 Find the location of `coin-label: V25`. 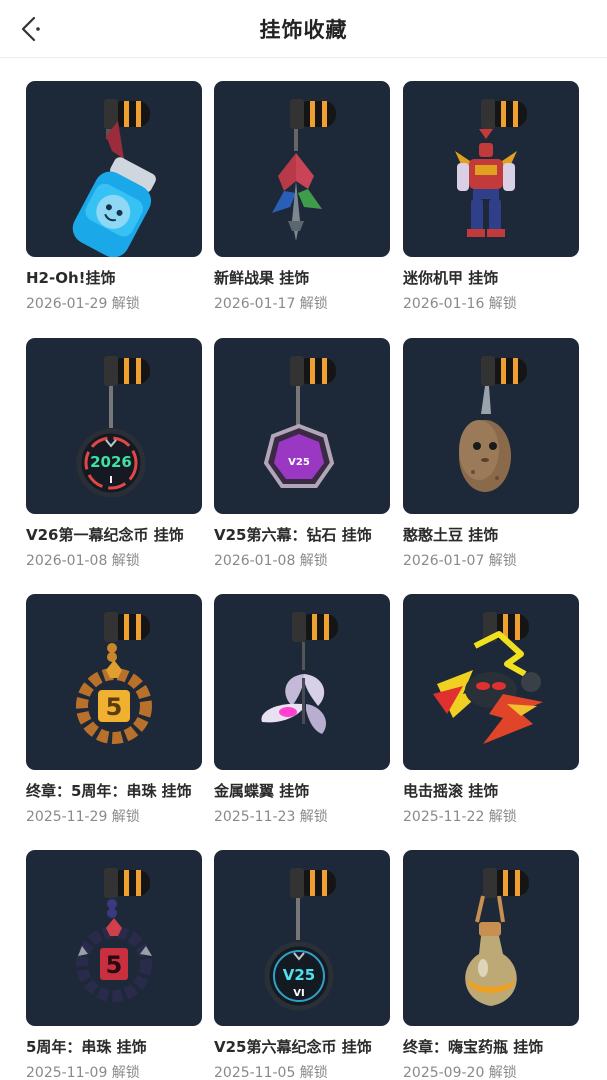

coin-label: V25 is located at coordinates (299, 975).